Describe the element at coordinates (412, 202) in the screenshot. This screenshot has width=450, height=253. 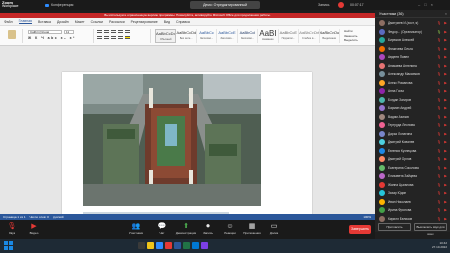
I see `participant-row: Иван Николаев 🎙 ▶` at that location.